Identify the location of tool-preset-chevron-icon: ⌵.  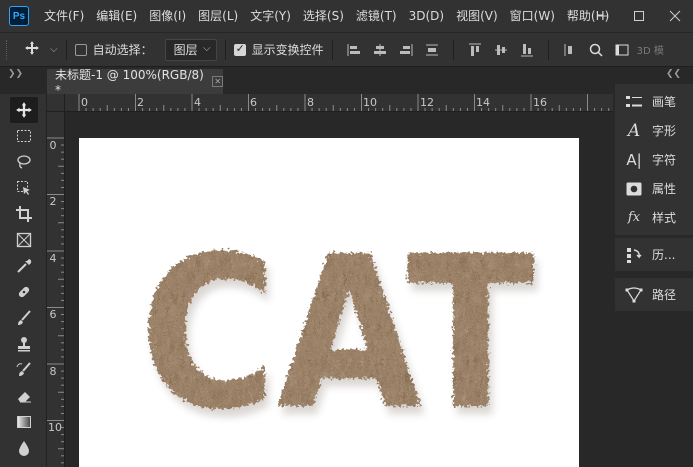
(54, 49).